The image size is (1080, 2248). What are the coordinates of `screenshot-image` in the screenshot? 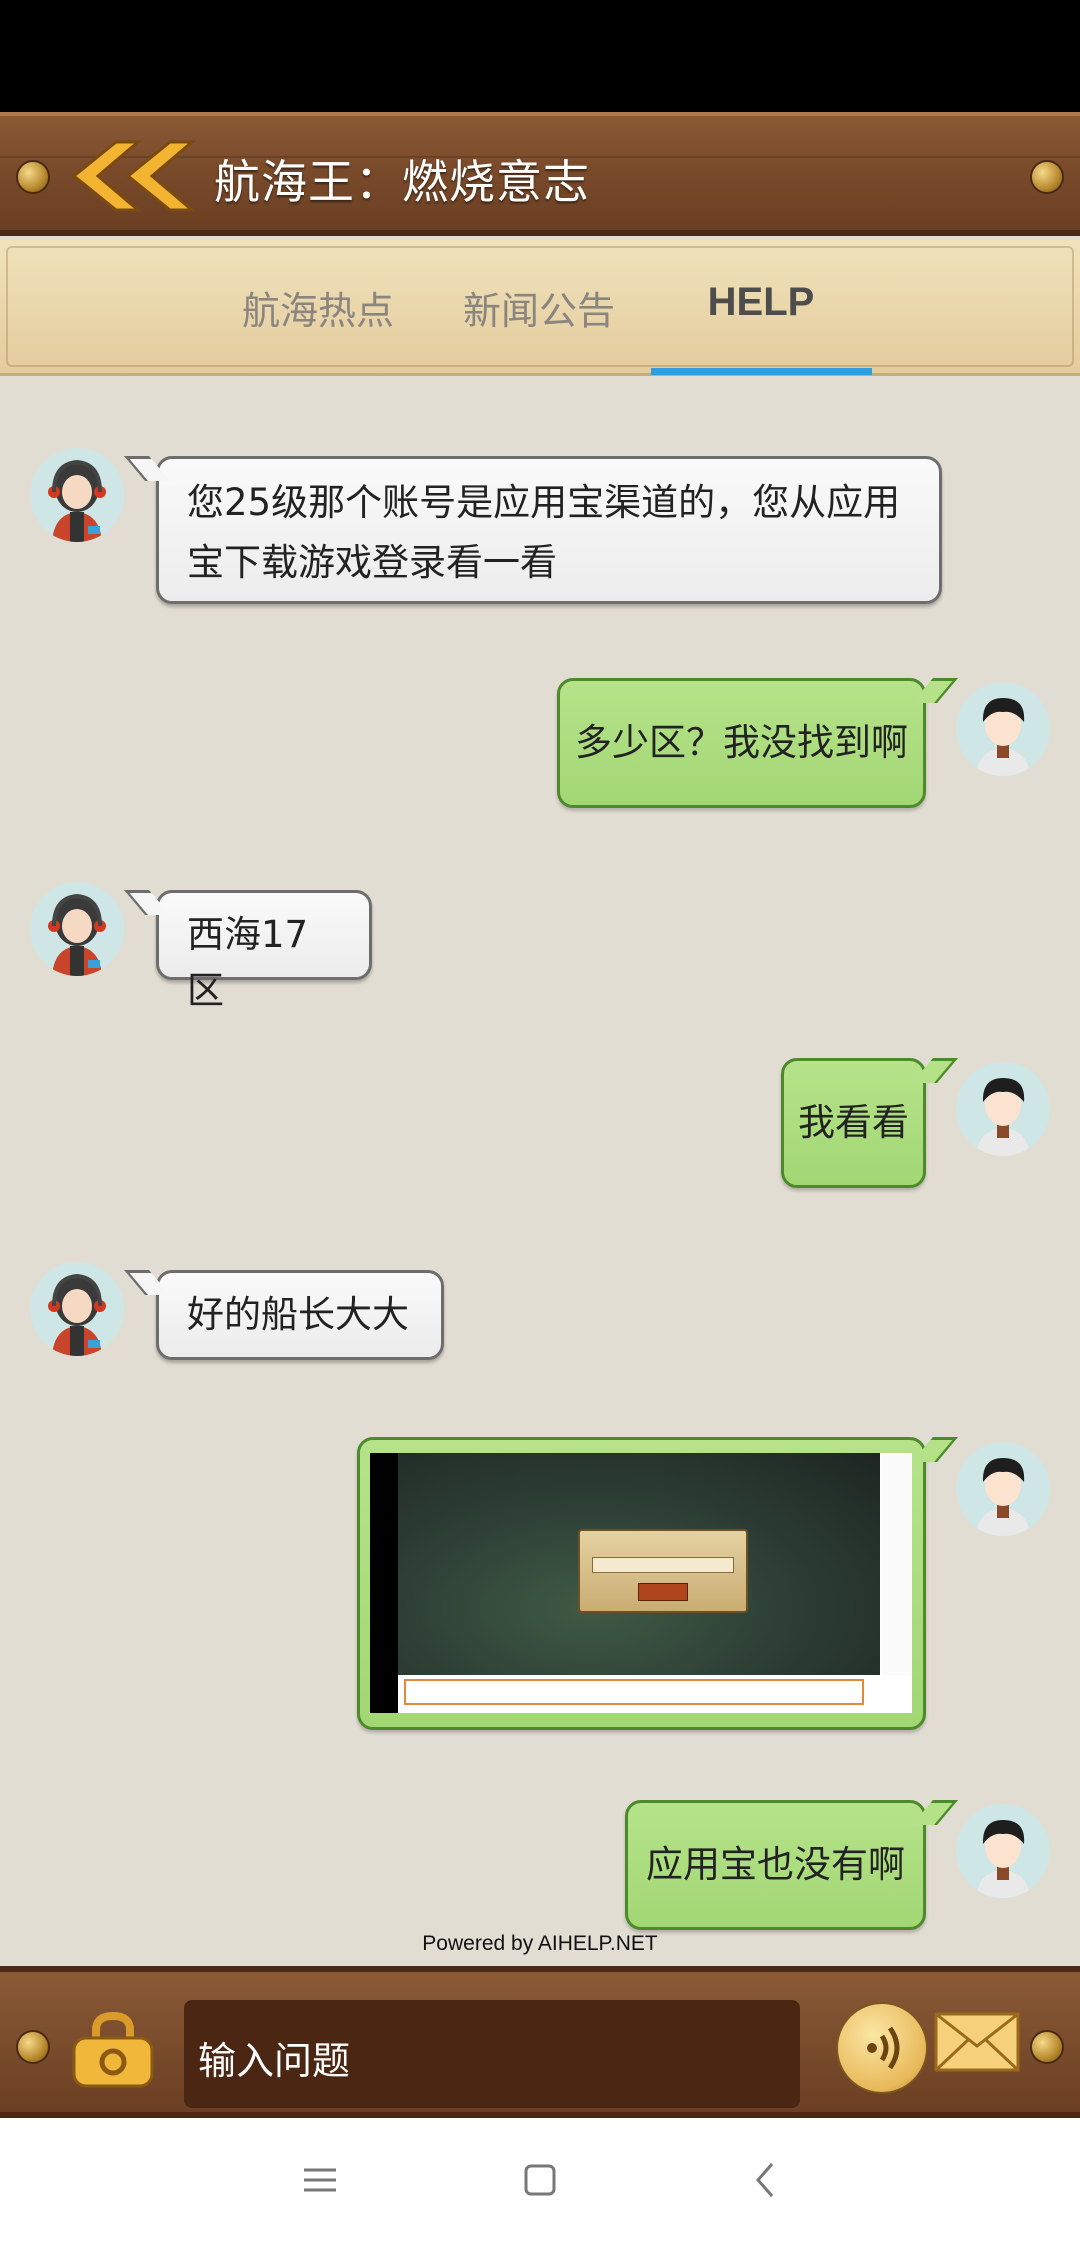 It's located at (641, 1583).